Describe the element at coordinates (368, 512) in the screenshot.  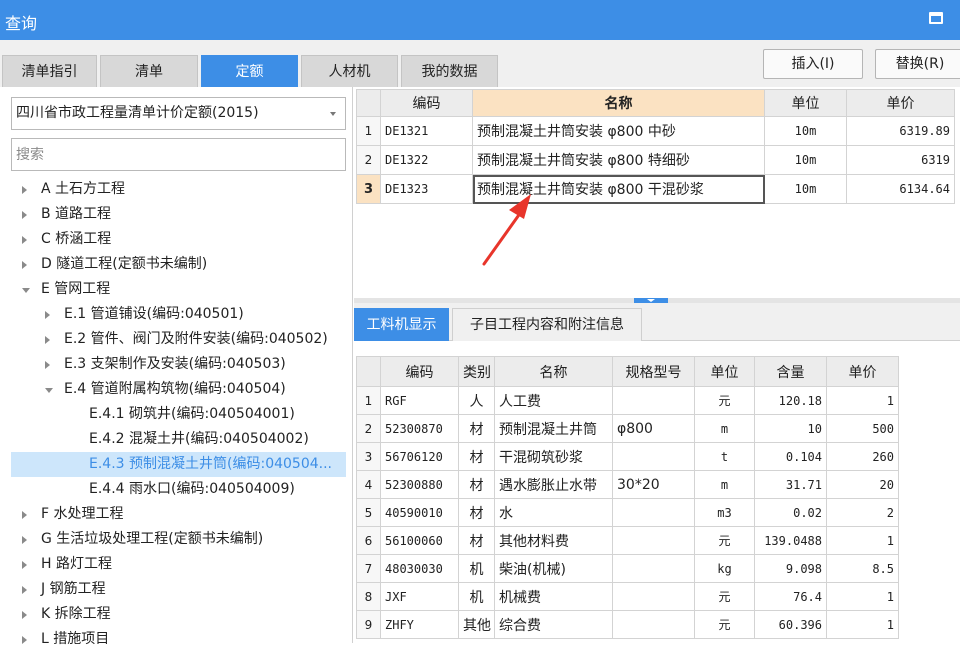
I see `row-index: 5` at that location.